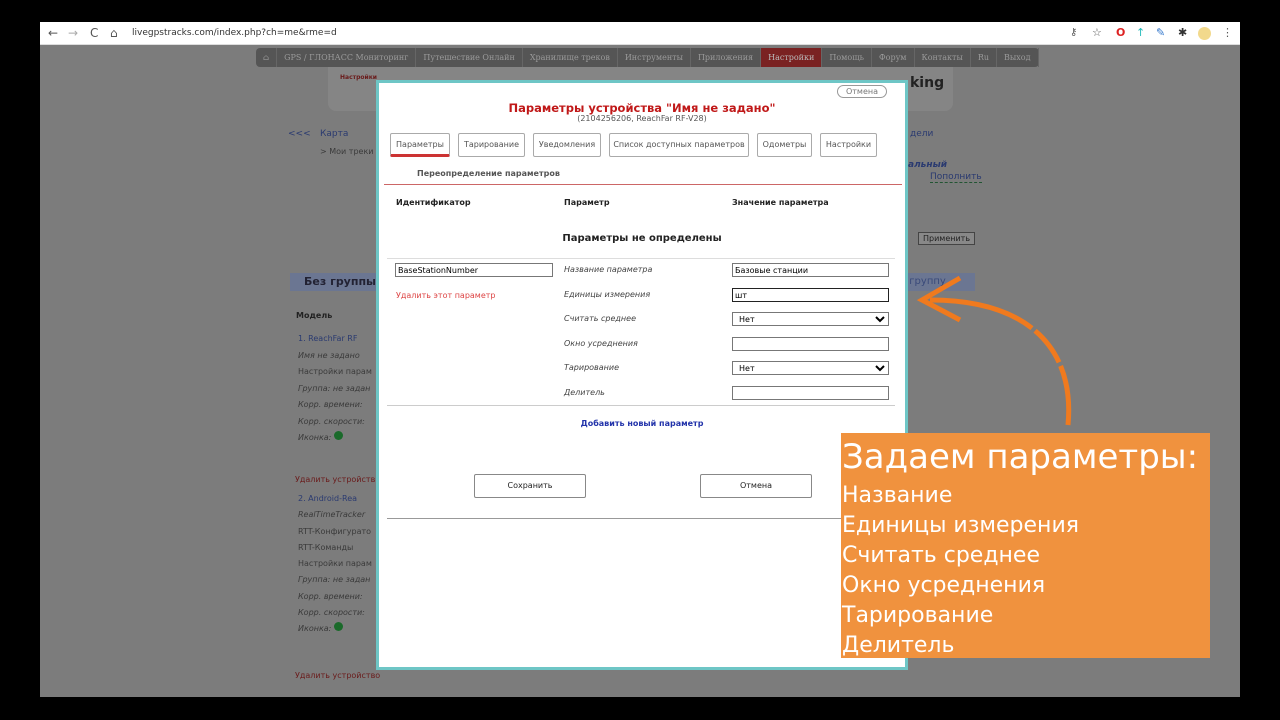 The image size is (1280, 720). I want to click on my-tracks: > Мои треки, so click(346, 151).